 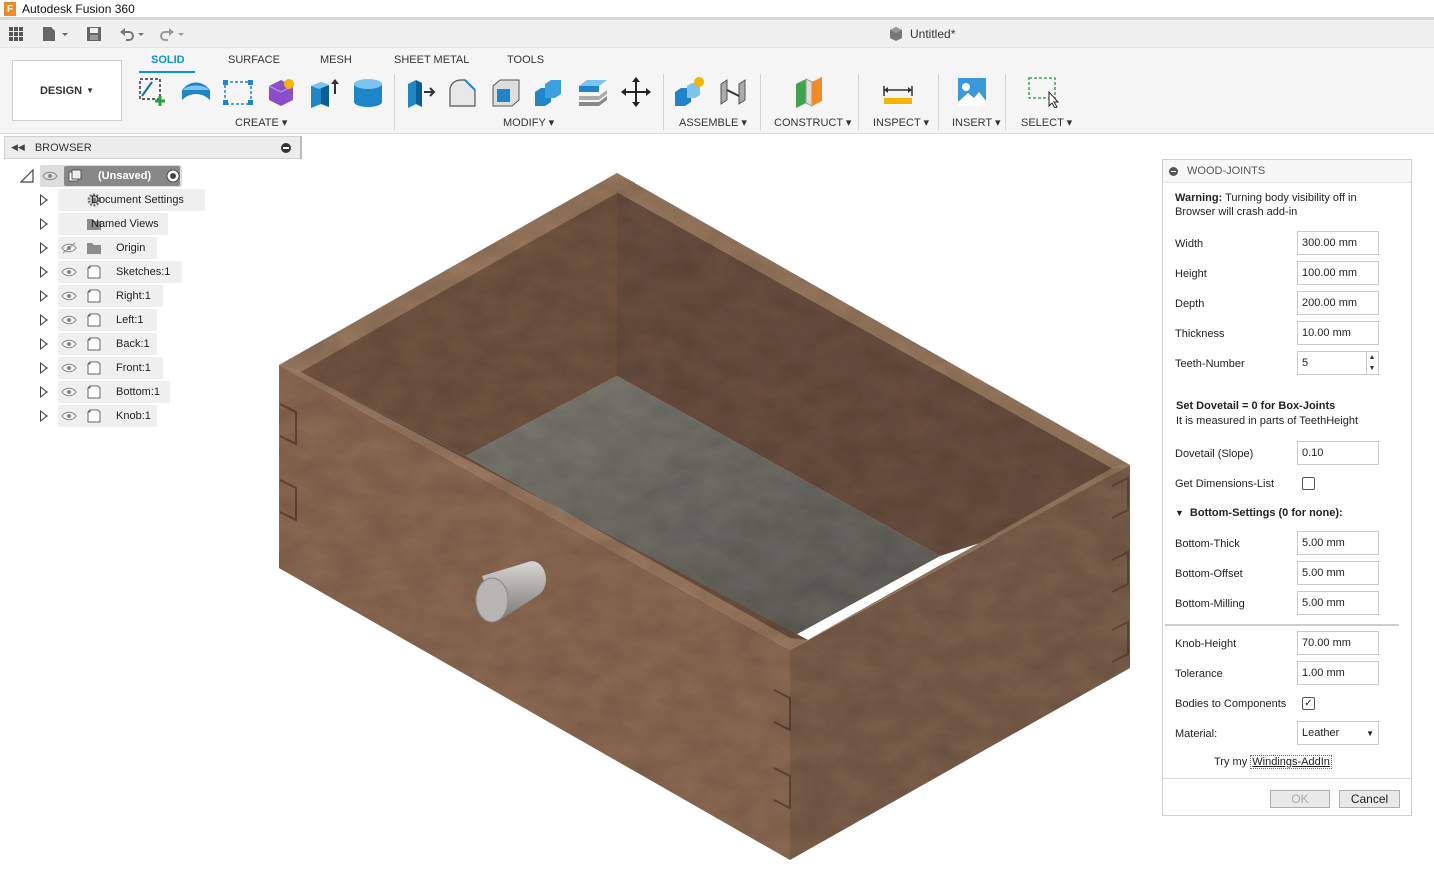 I want to click on insert-image-icon, so click(x=972, y=92).